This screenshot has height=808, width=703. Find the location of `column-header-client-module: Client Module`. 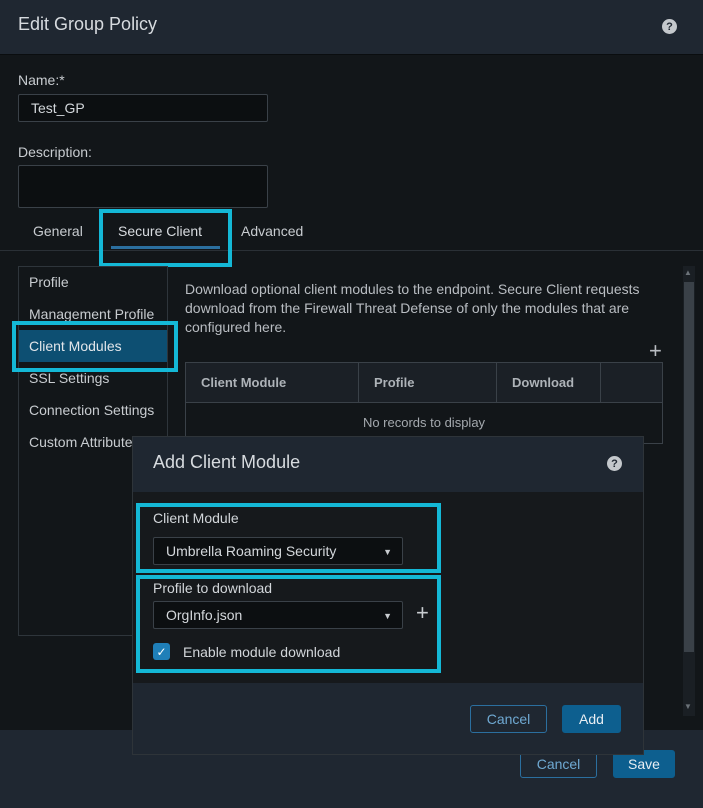

column-header-client-module: Client Module is located at coordinates (244, 382).